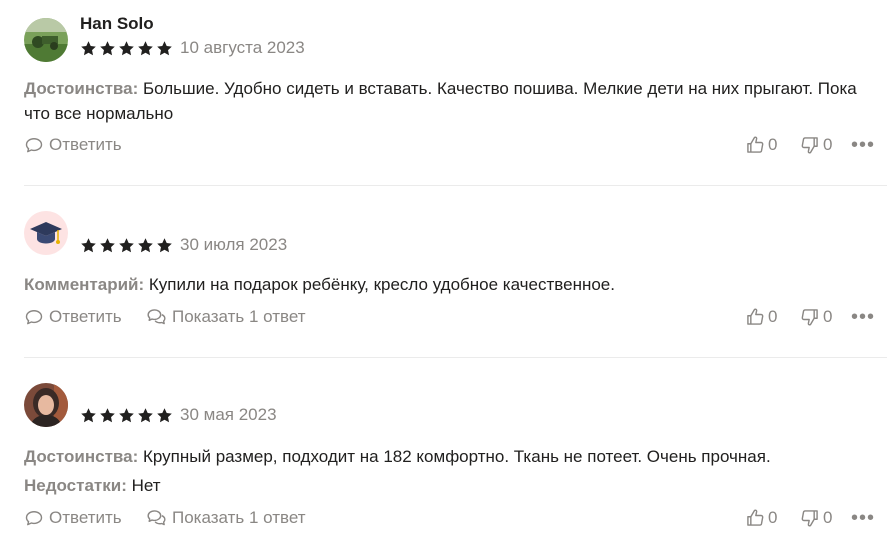 The height and width of the screenshot is (555, 887). What do you see at coordinates (234, 244) in the screenshot?
I see `review-date: 30 июля 2023` at bounding box center [234, 244].